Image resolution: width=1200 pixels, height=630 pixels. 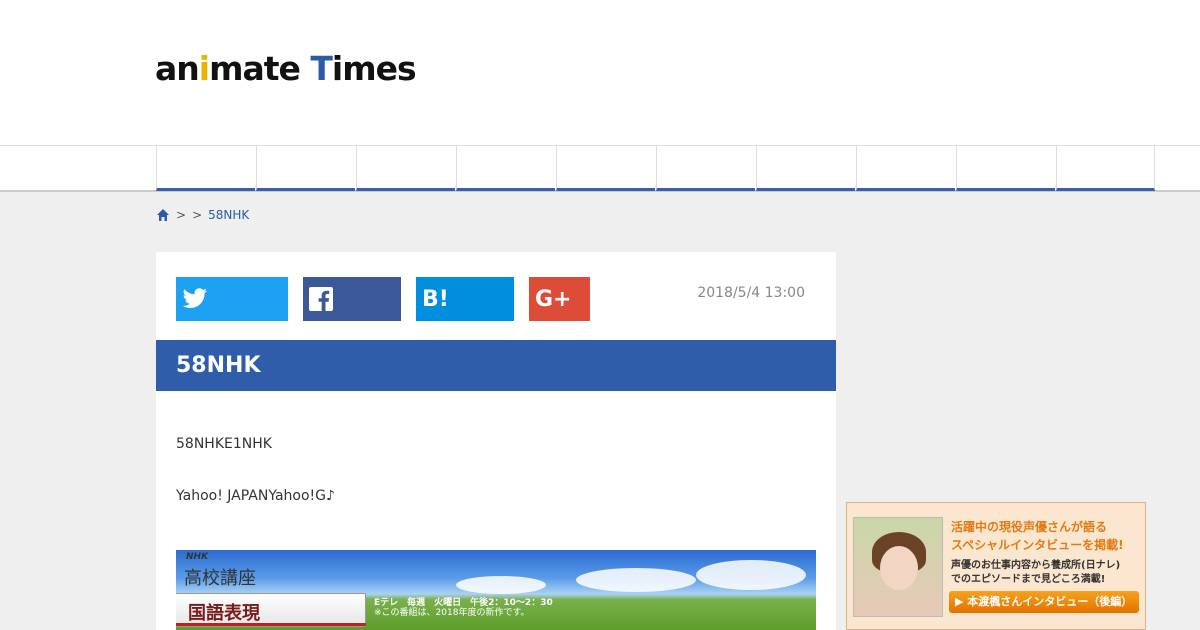 What do you see at coordinates (553, 299) in the screenshot?
I see `google-plus-icon: G+` at bounding box center [553, 299].